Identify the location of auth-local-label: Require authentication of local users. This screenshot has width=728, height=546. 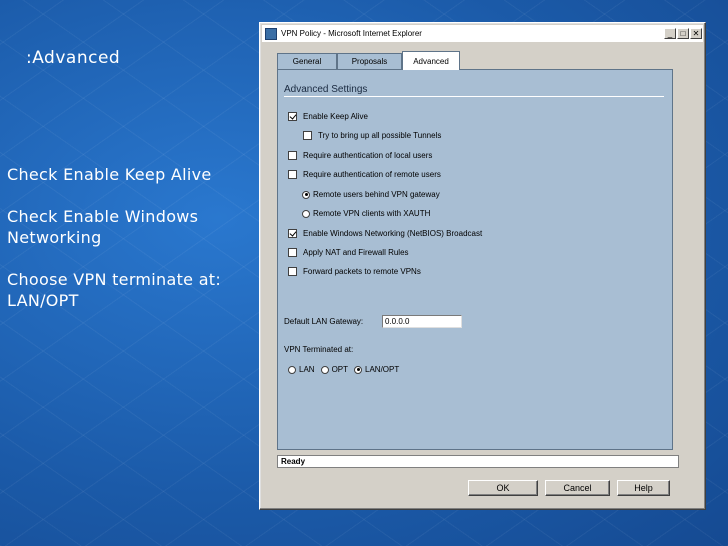
(368, 155).